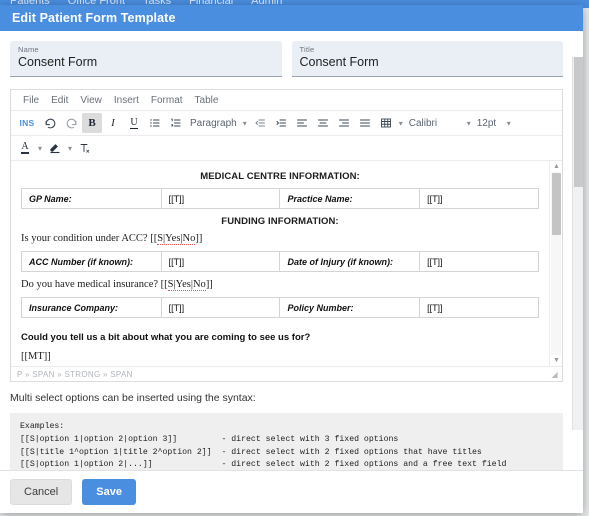 The height and width of the screenshot is (516, 589). What do you see at coordinates (50, 123) in the screenshot?
I see `undo-icon` at bounding box center [50, 123].